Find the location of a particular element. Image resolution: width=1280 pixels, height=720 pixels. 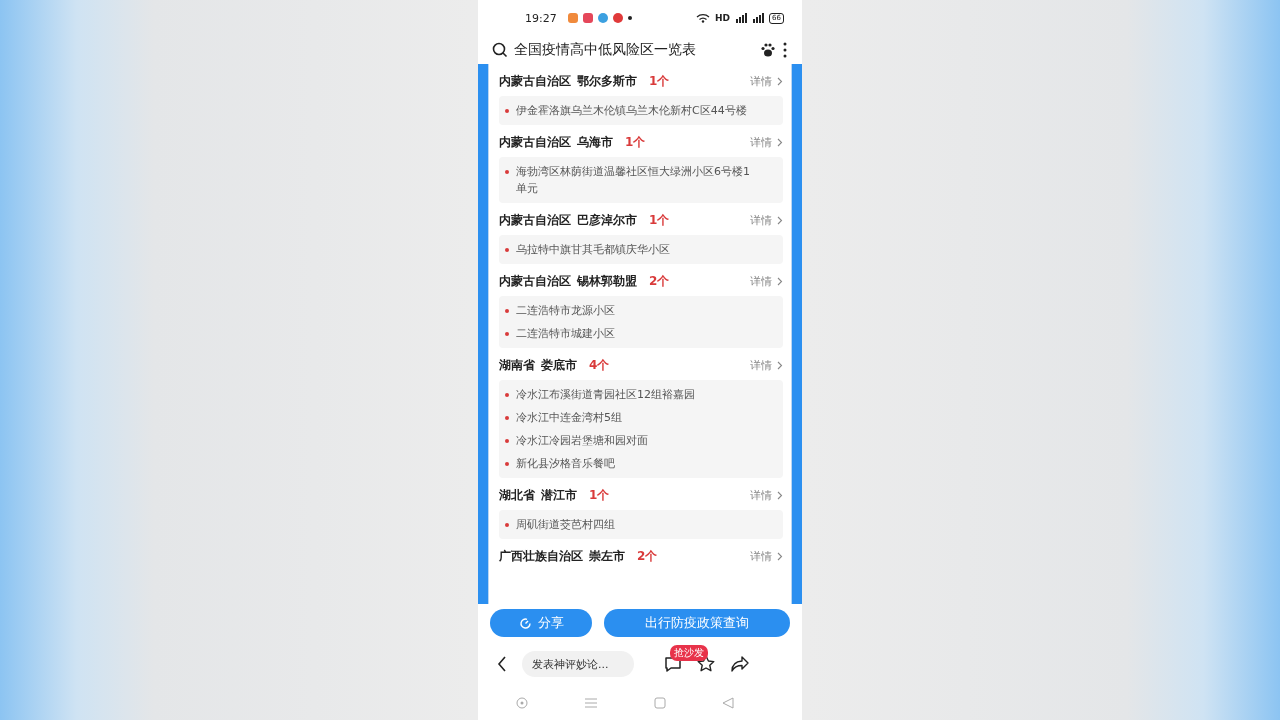

area-address: 伊金霍洛旗乌兰木伦镇乌兰木伦新村C区44号楼 is located at coordinates (631, 111).